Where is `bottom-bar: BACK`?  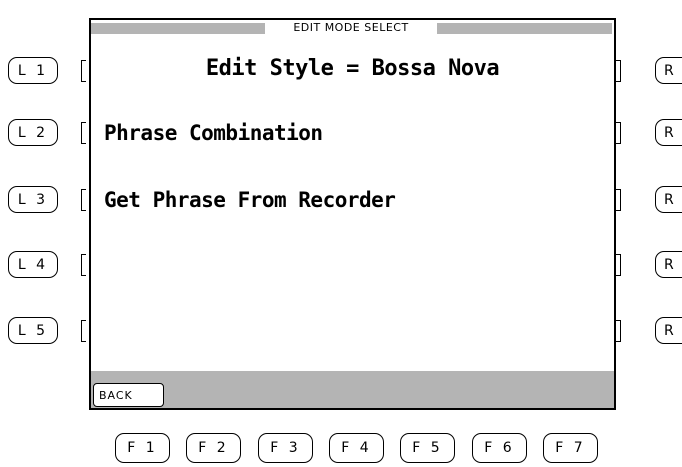 bottom-bar: BACK is located at coordinates (352, 389).